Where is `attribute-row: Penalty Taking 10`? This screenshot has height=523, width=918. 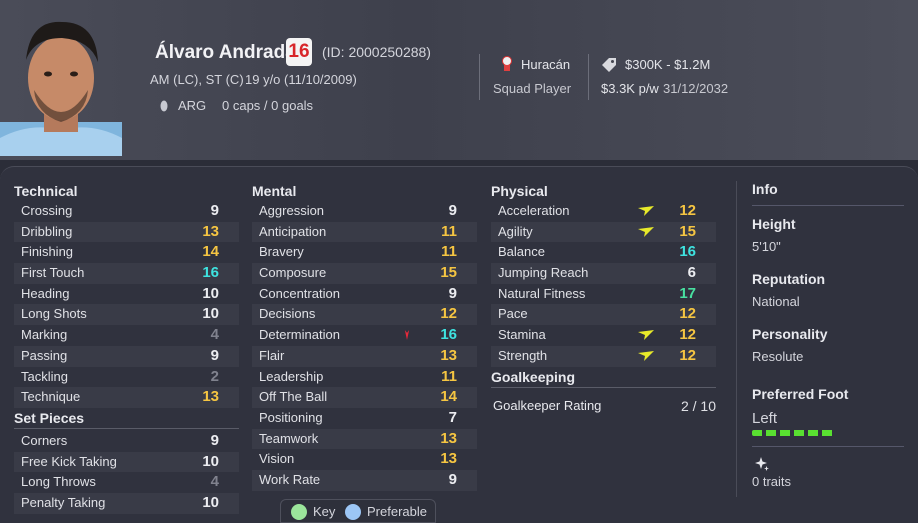
attribute-row: Penalty Taking 10 is located at coordinates (126, 503).